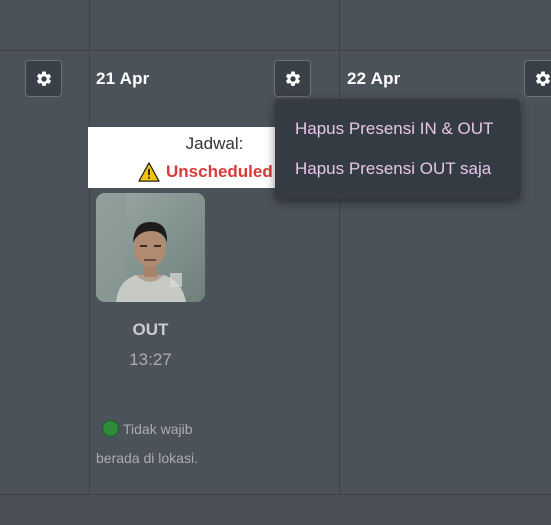 The width and height of the screenshot is (551, 525). What do you see at coordinates (150, 359) in the screenshot?
I see `attendance-time: 13:27` at bounding box center [150, 359].